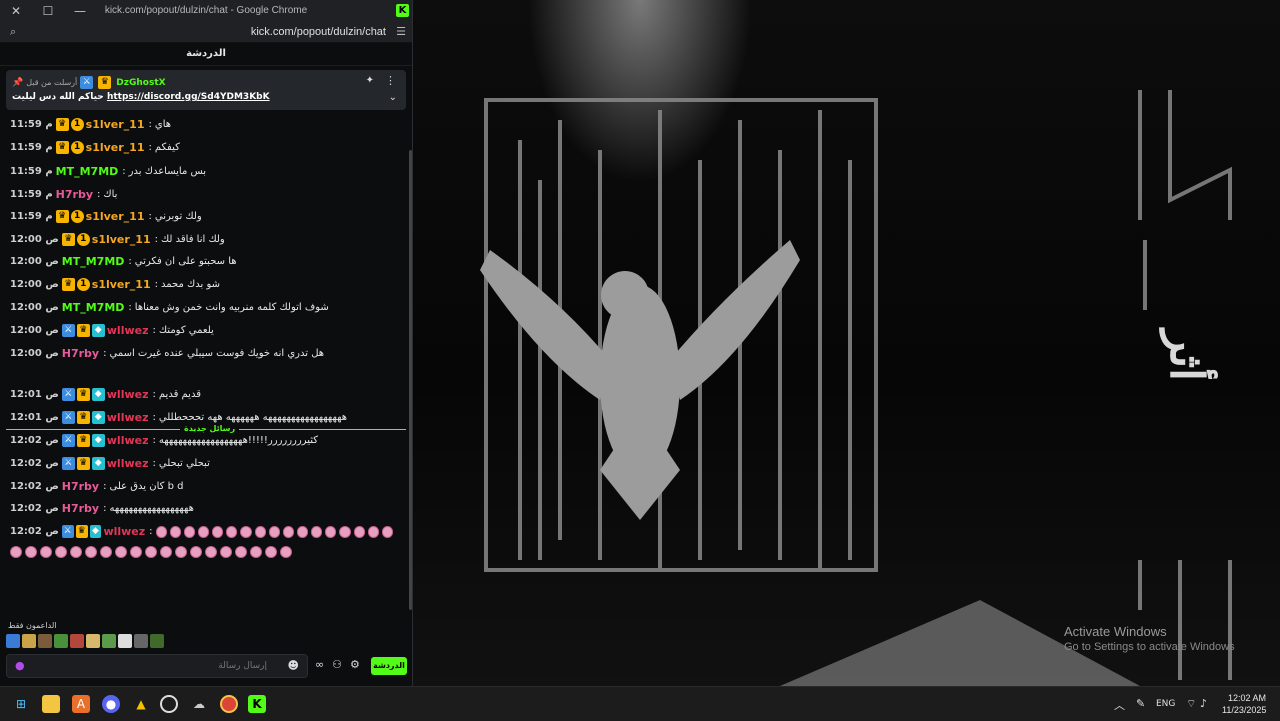  Describe the element at coordinates (203, 216) in the screenshot. I see `chat-message: 11:59 م ♛ 1 s1lver_11: ولك توبرني` at that location.